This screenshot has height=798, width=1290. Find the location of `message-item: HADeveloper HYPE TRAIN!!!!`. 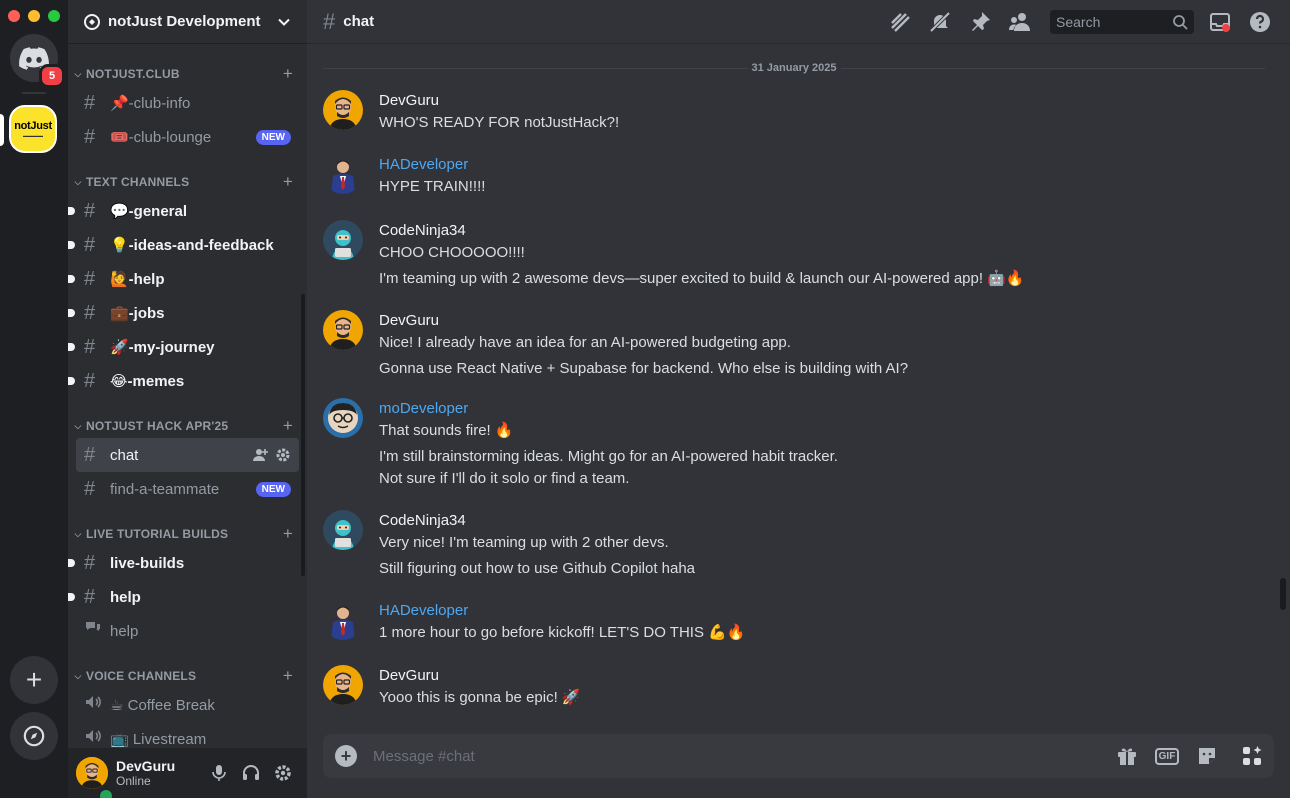

message-item: HADeveloper HYPE TRAIN!!!! is located at coordinates (404, 176).